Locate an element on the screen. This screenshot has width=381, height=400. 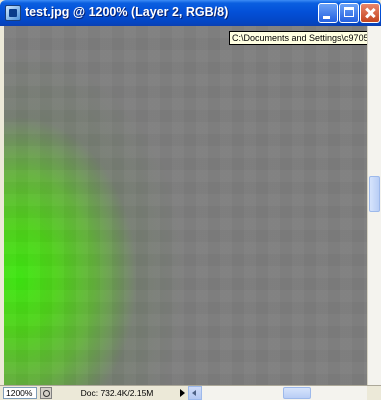
maximize-button is located at coordinates (349, 13).